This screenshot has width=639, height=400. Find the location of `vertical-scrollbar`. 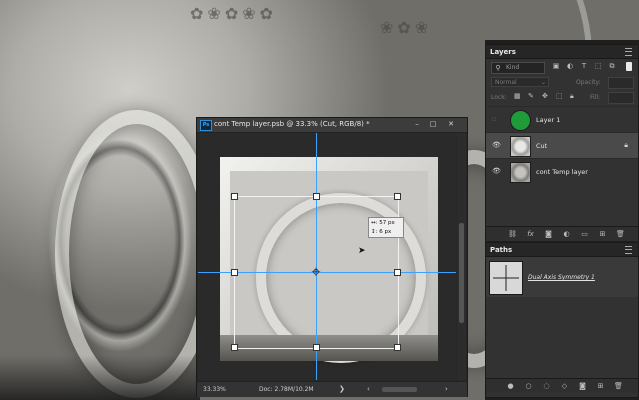

vertical-scrollbar is located at coordinates (461, 256).